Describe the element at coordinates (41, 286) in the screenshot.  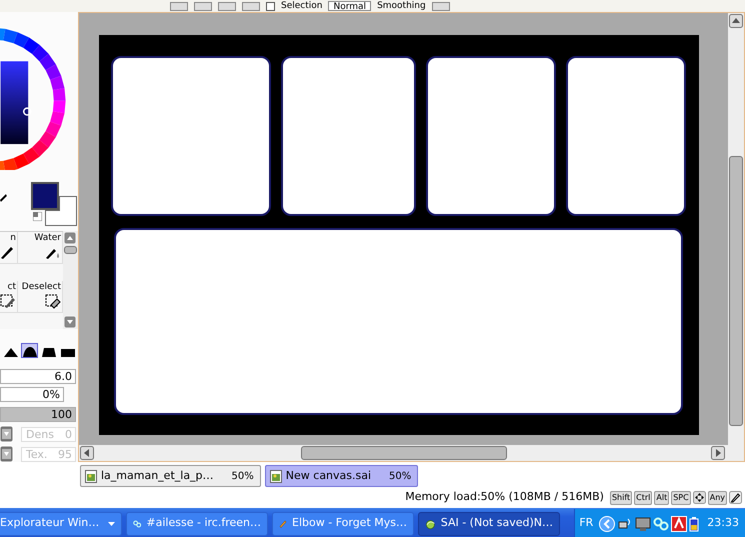
I see `tool-label: Deselect` at that location.